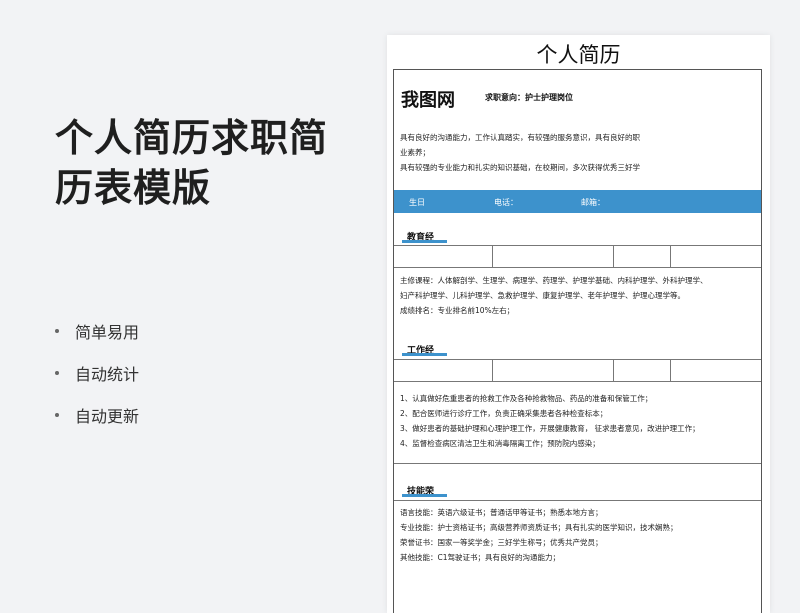 Image resolution: width=800 pixels, height=613 pixels. I want to click on phone-label: 电话：, so click(506, 202).